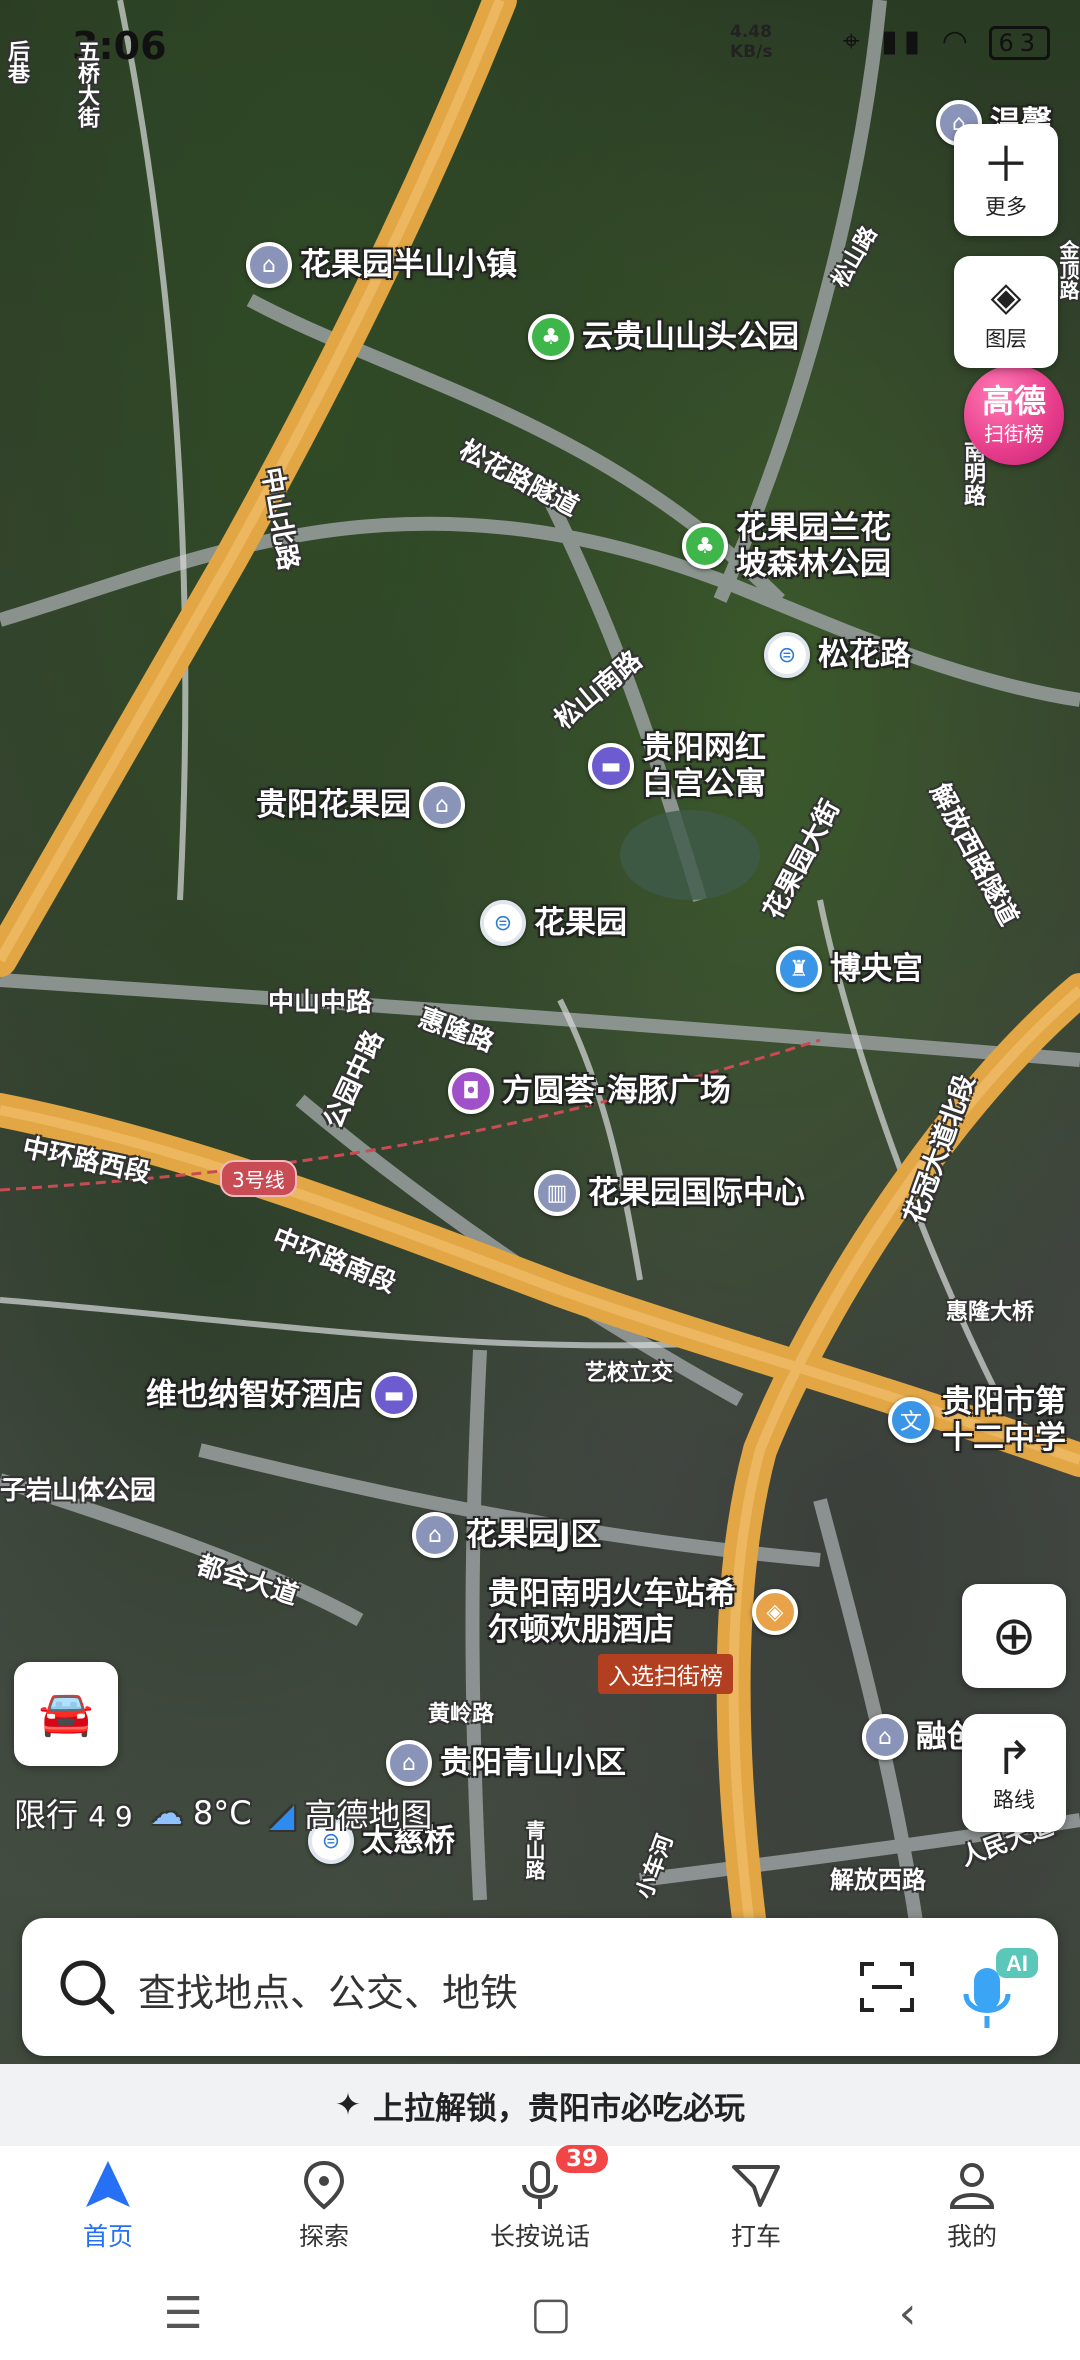 This screenshot has width=1080, height=2360. I want to click on route-button: ↱ 路线, so click(1014, 1773).